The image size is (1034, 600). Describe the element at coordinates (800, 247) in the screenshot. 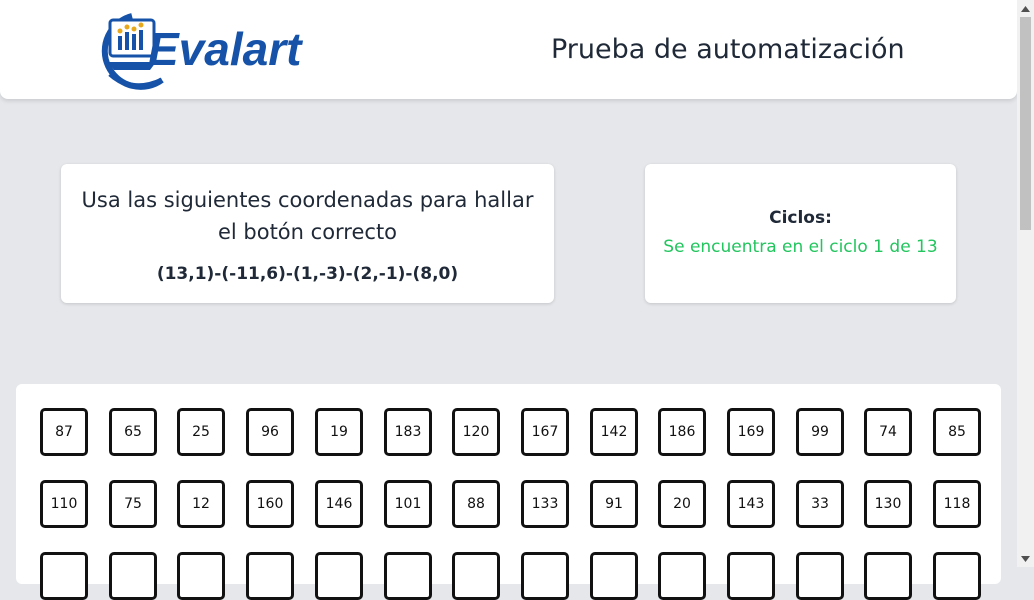

I see `cycles-status: Se encuentra en el ciclo 1 de 13` at that location.